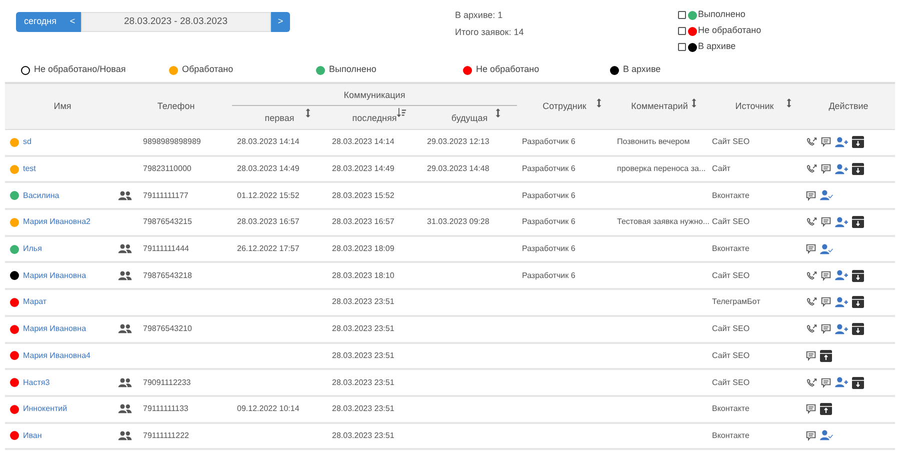  I want to click on date-range-field: 28.03.2023 - 28.03.2023, so click(175, 22).